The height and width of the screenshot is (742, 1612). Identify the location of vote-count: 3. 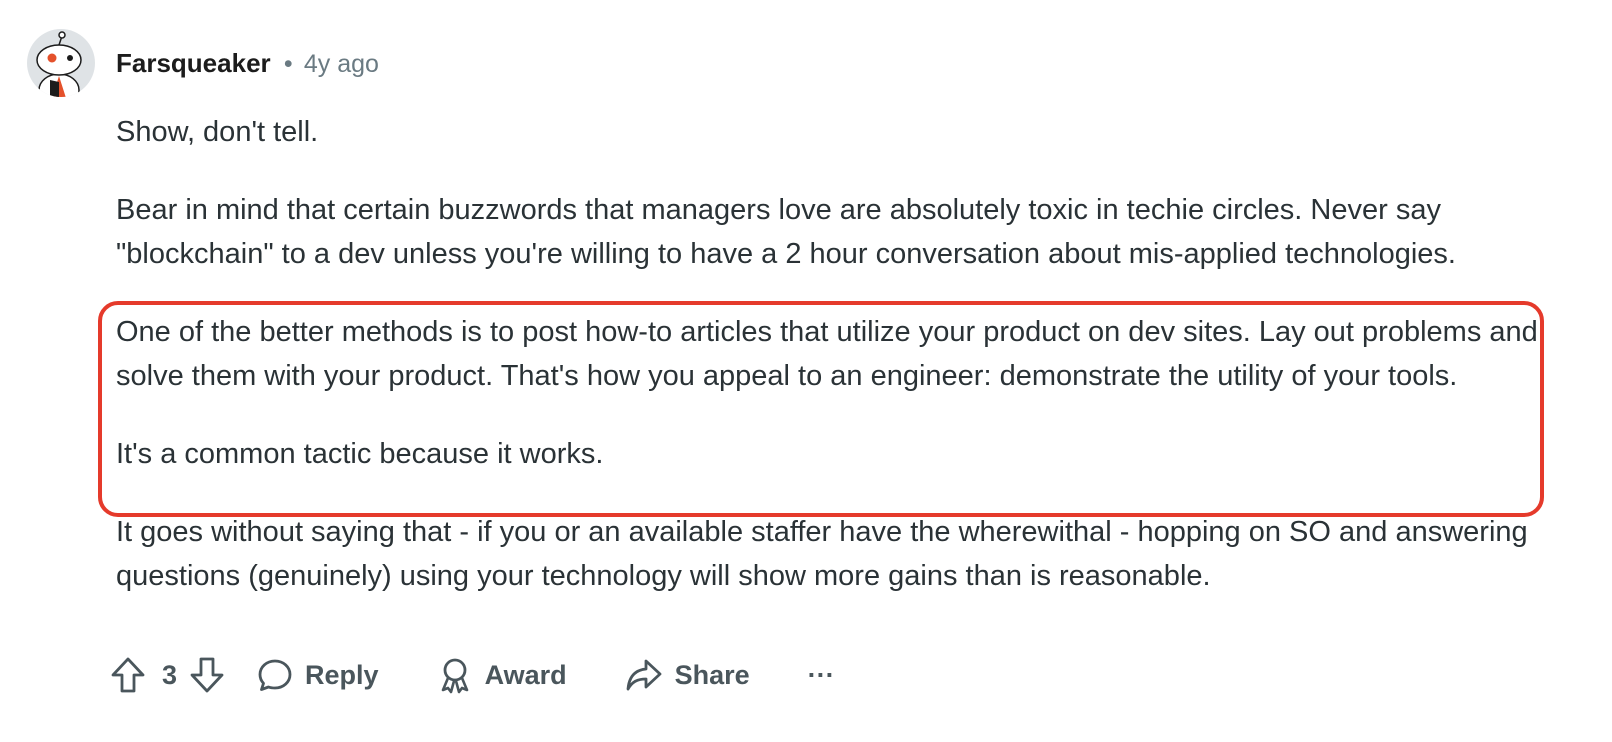
(170, 674).